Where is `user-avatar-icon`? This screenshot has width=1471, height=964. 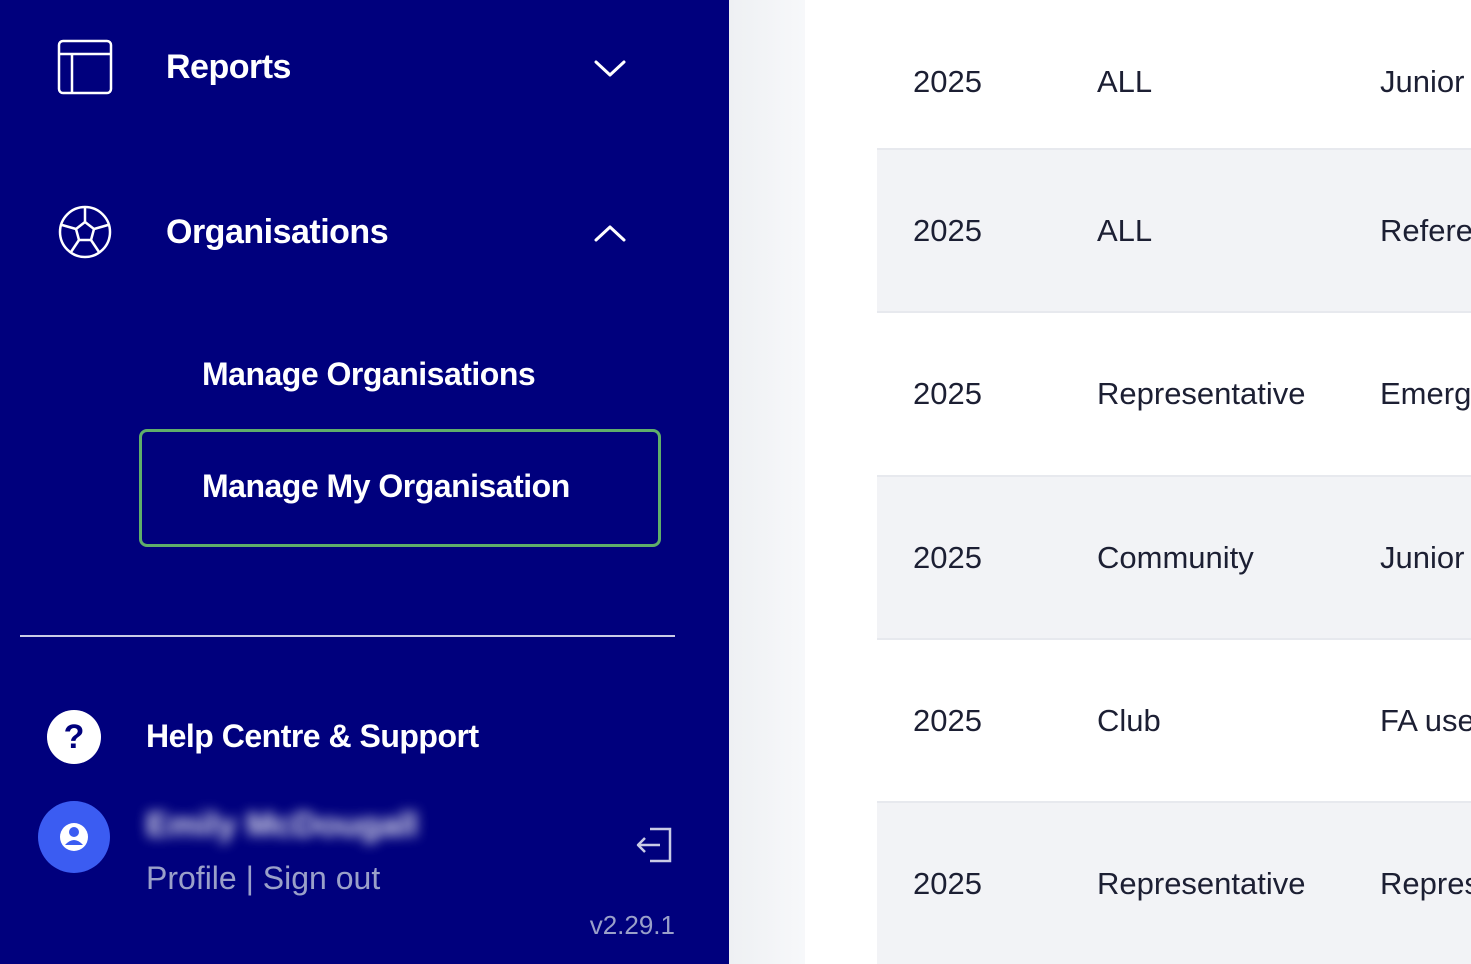 user-avatar-icon is located at coordinates (74, 837).